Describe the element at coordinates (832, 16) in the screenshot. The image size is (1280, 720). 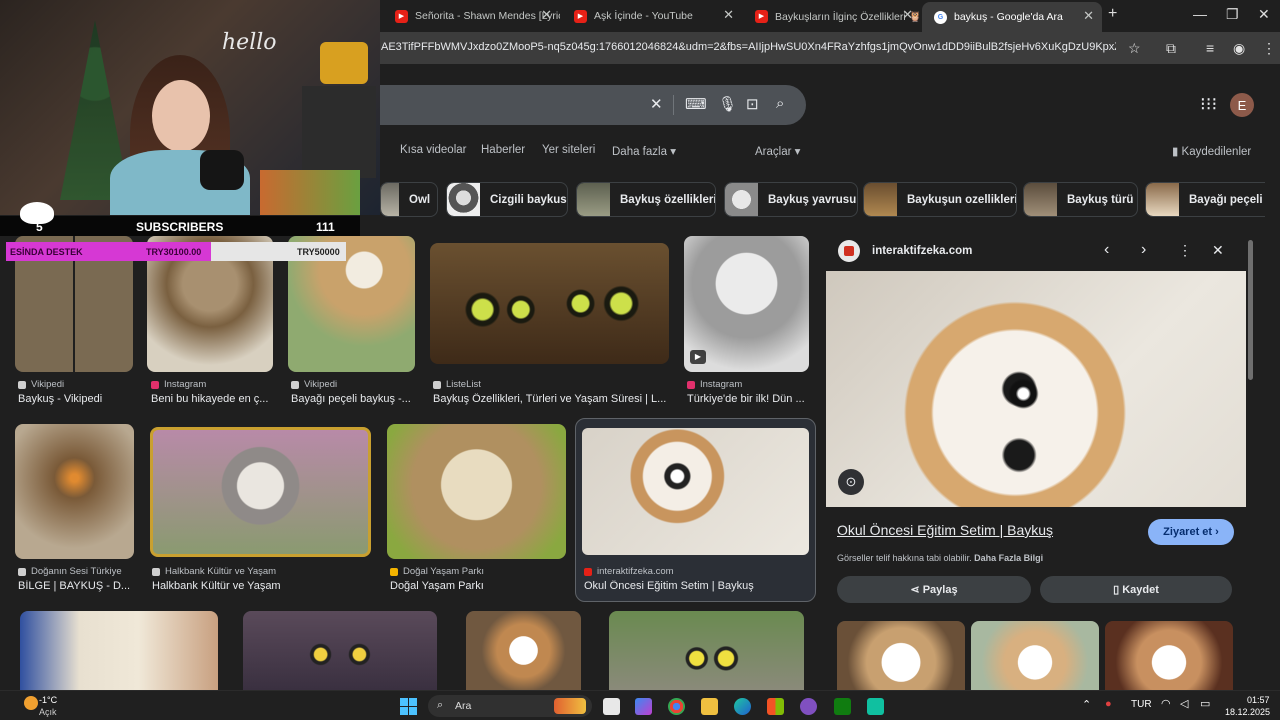
I see `tab-baykuslarin: ▶ Baykuşların İlginç Özellikleri 🦉 ✕` at that location.